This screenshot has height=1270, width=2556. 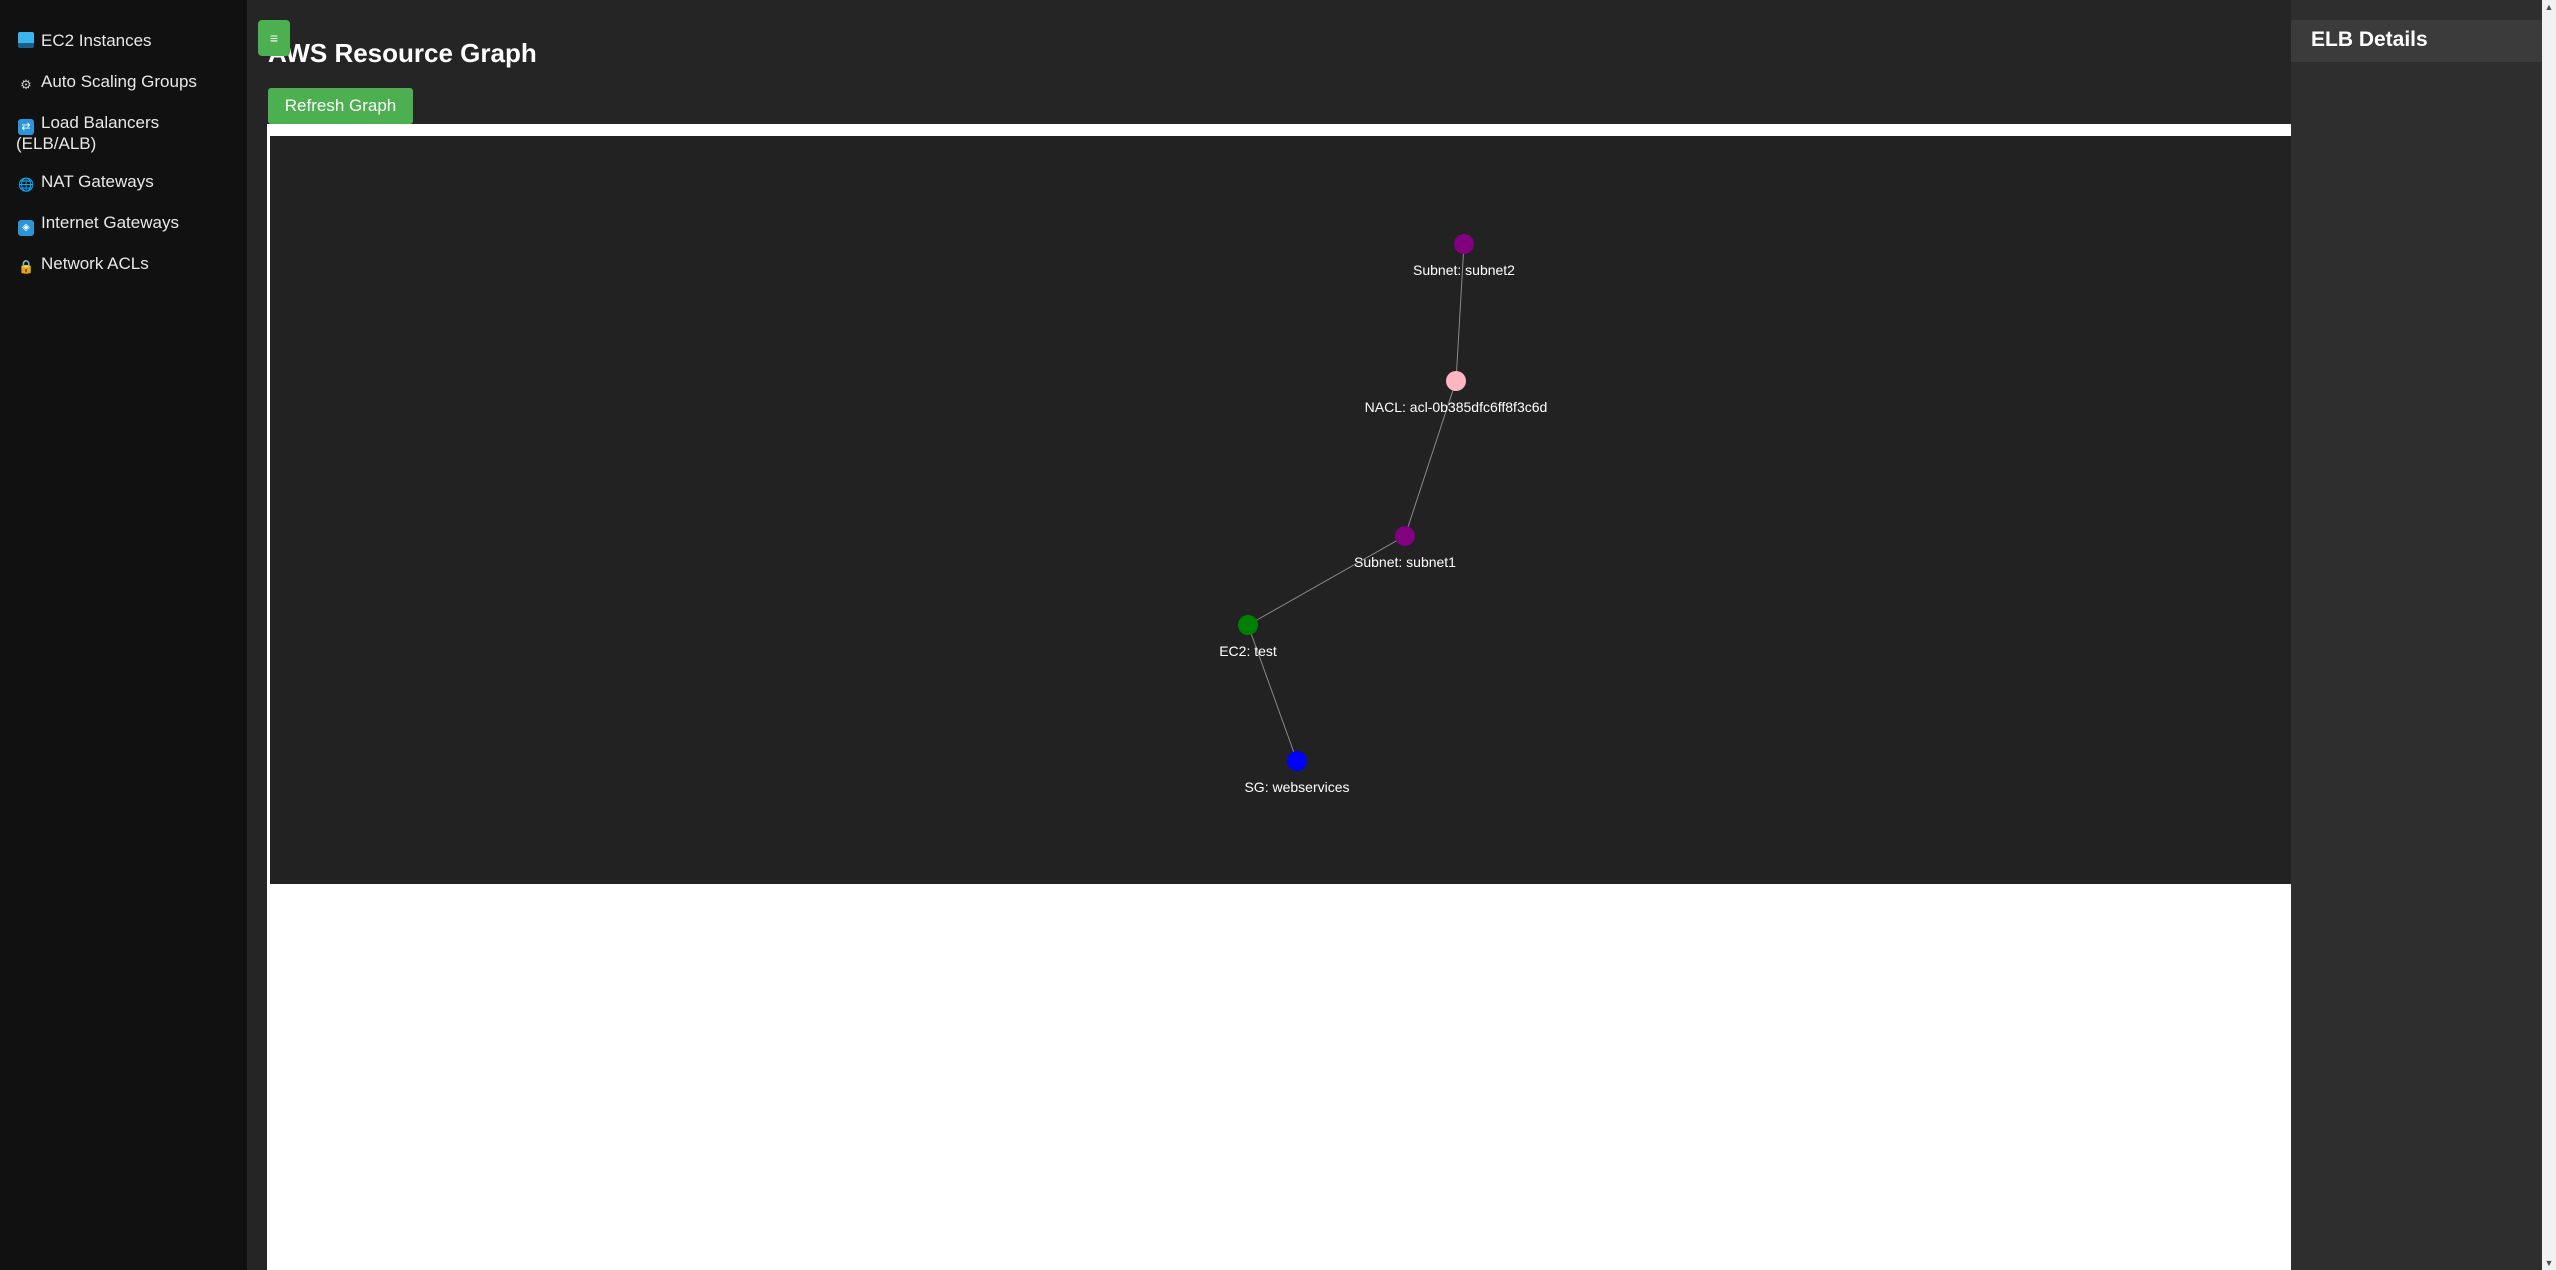 I want to click on globe-icon: 🌐, so click(x=26, y=184).